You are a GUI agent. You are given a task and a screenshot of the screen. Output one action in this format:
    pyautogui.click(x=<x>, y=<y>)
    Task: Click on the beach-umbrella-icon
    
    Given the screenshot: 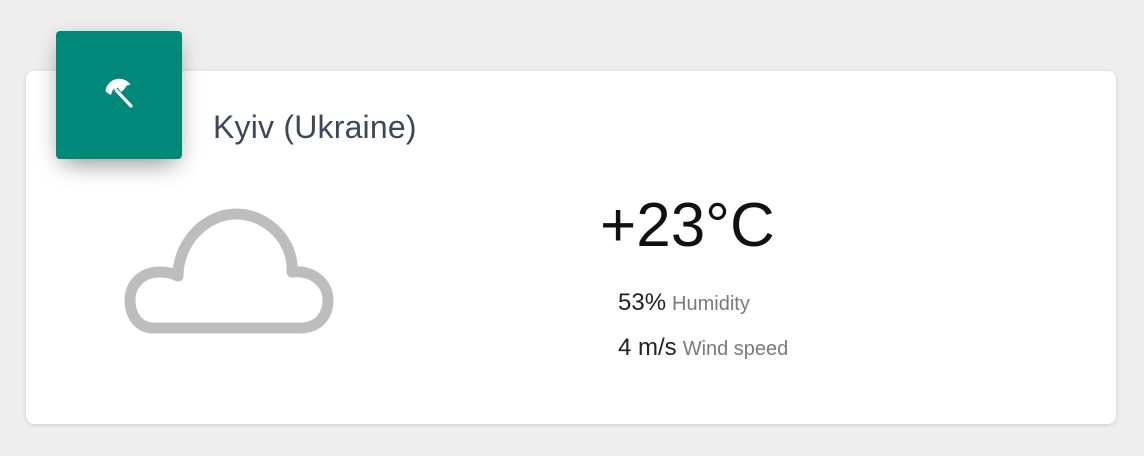 What is the action you would take?
    pyautogui.click(x=119, y=95)
    